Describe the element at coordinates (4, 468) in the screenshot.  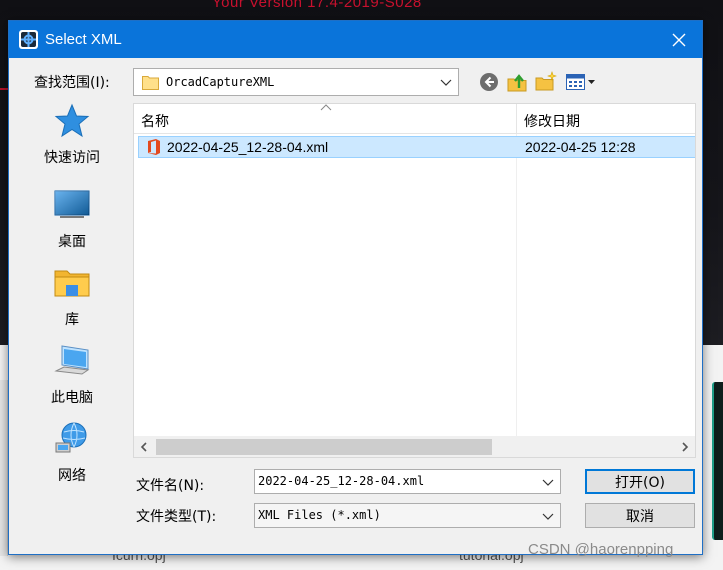
I see `background-left-panel` at that location.